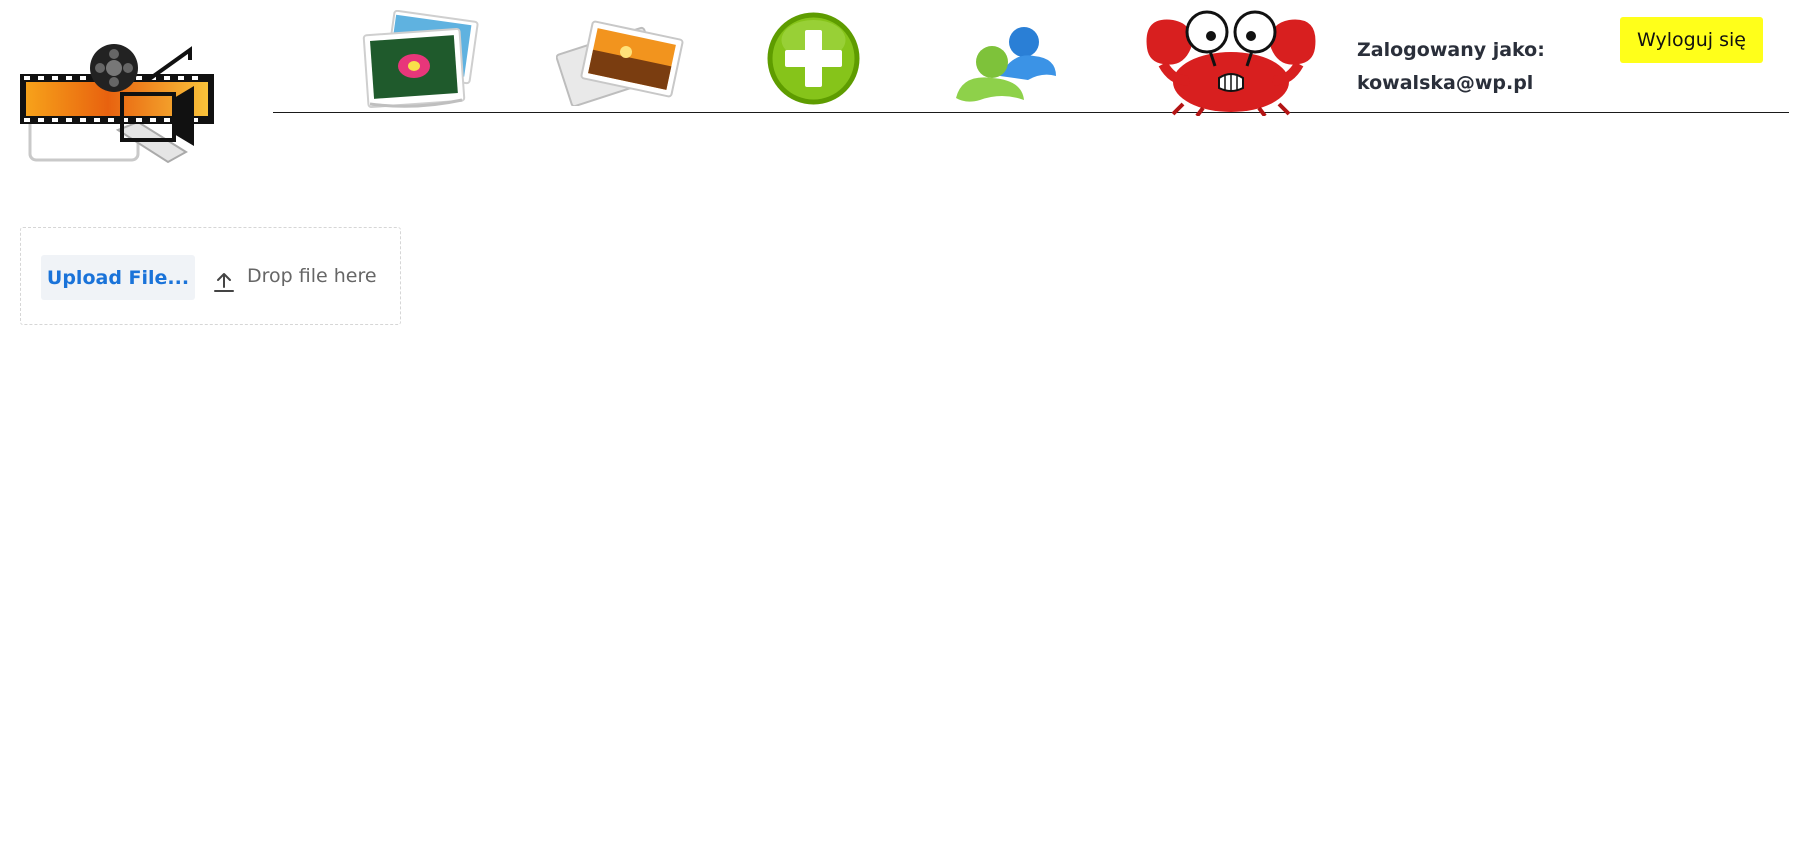 The image size is (1812, 847). What do you see at coordinates (224, 282) in the screenshot?
I see `upload-icon` at bounding box center [224, 282].